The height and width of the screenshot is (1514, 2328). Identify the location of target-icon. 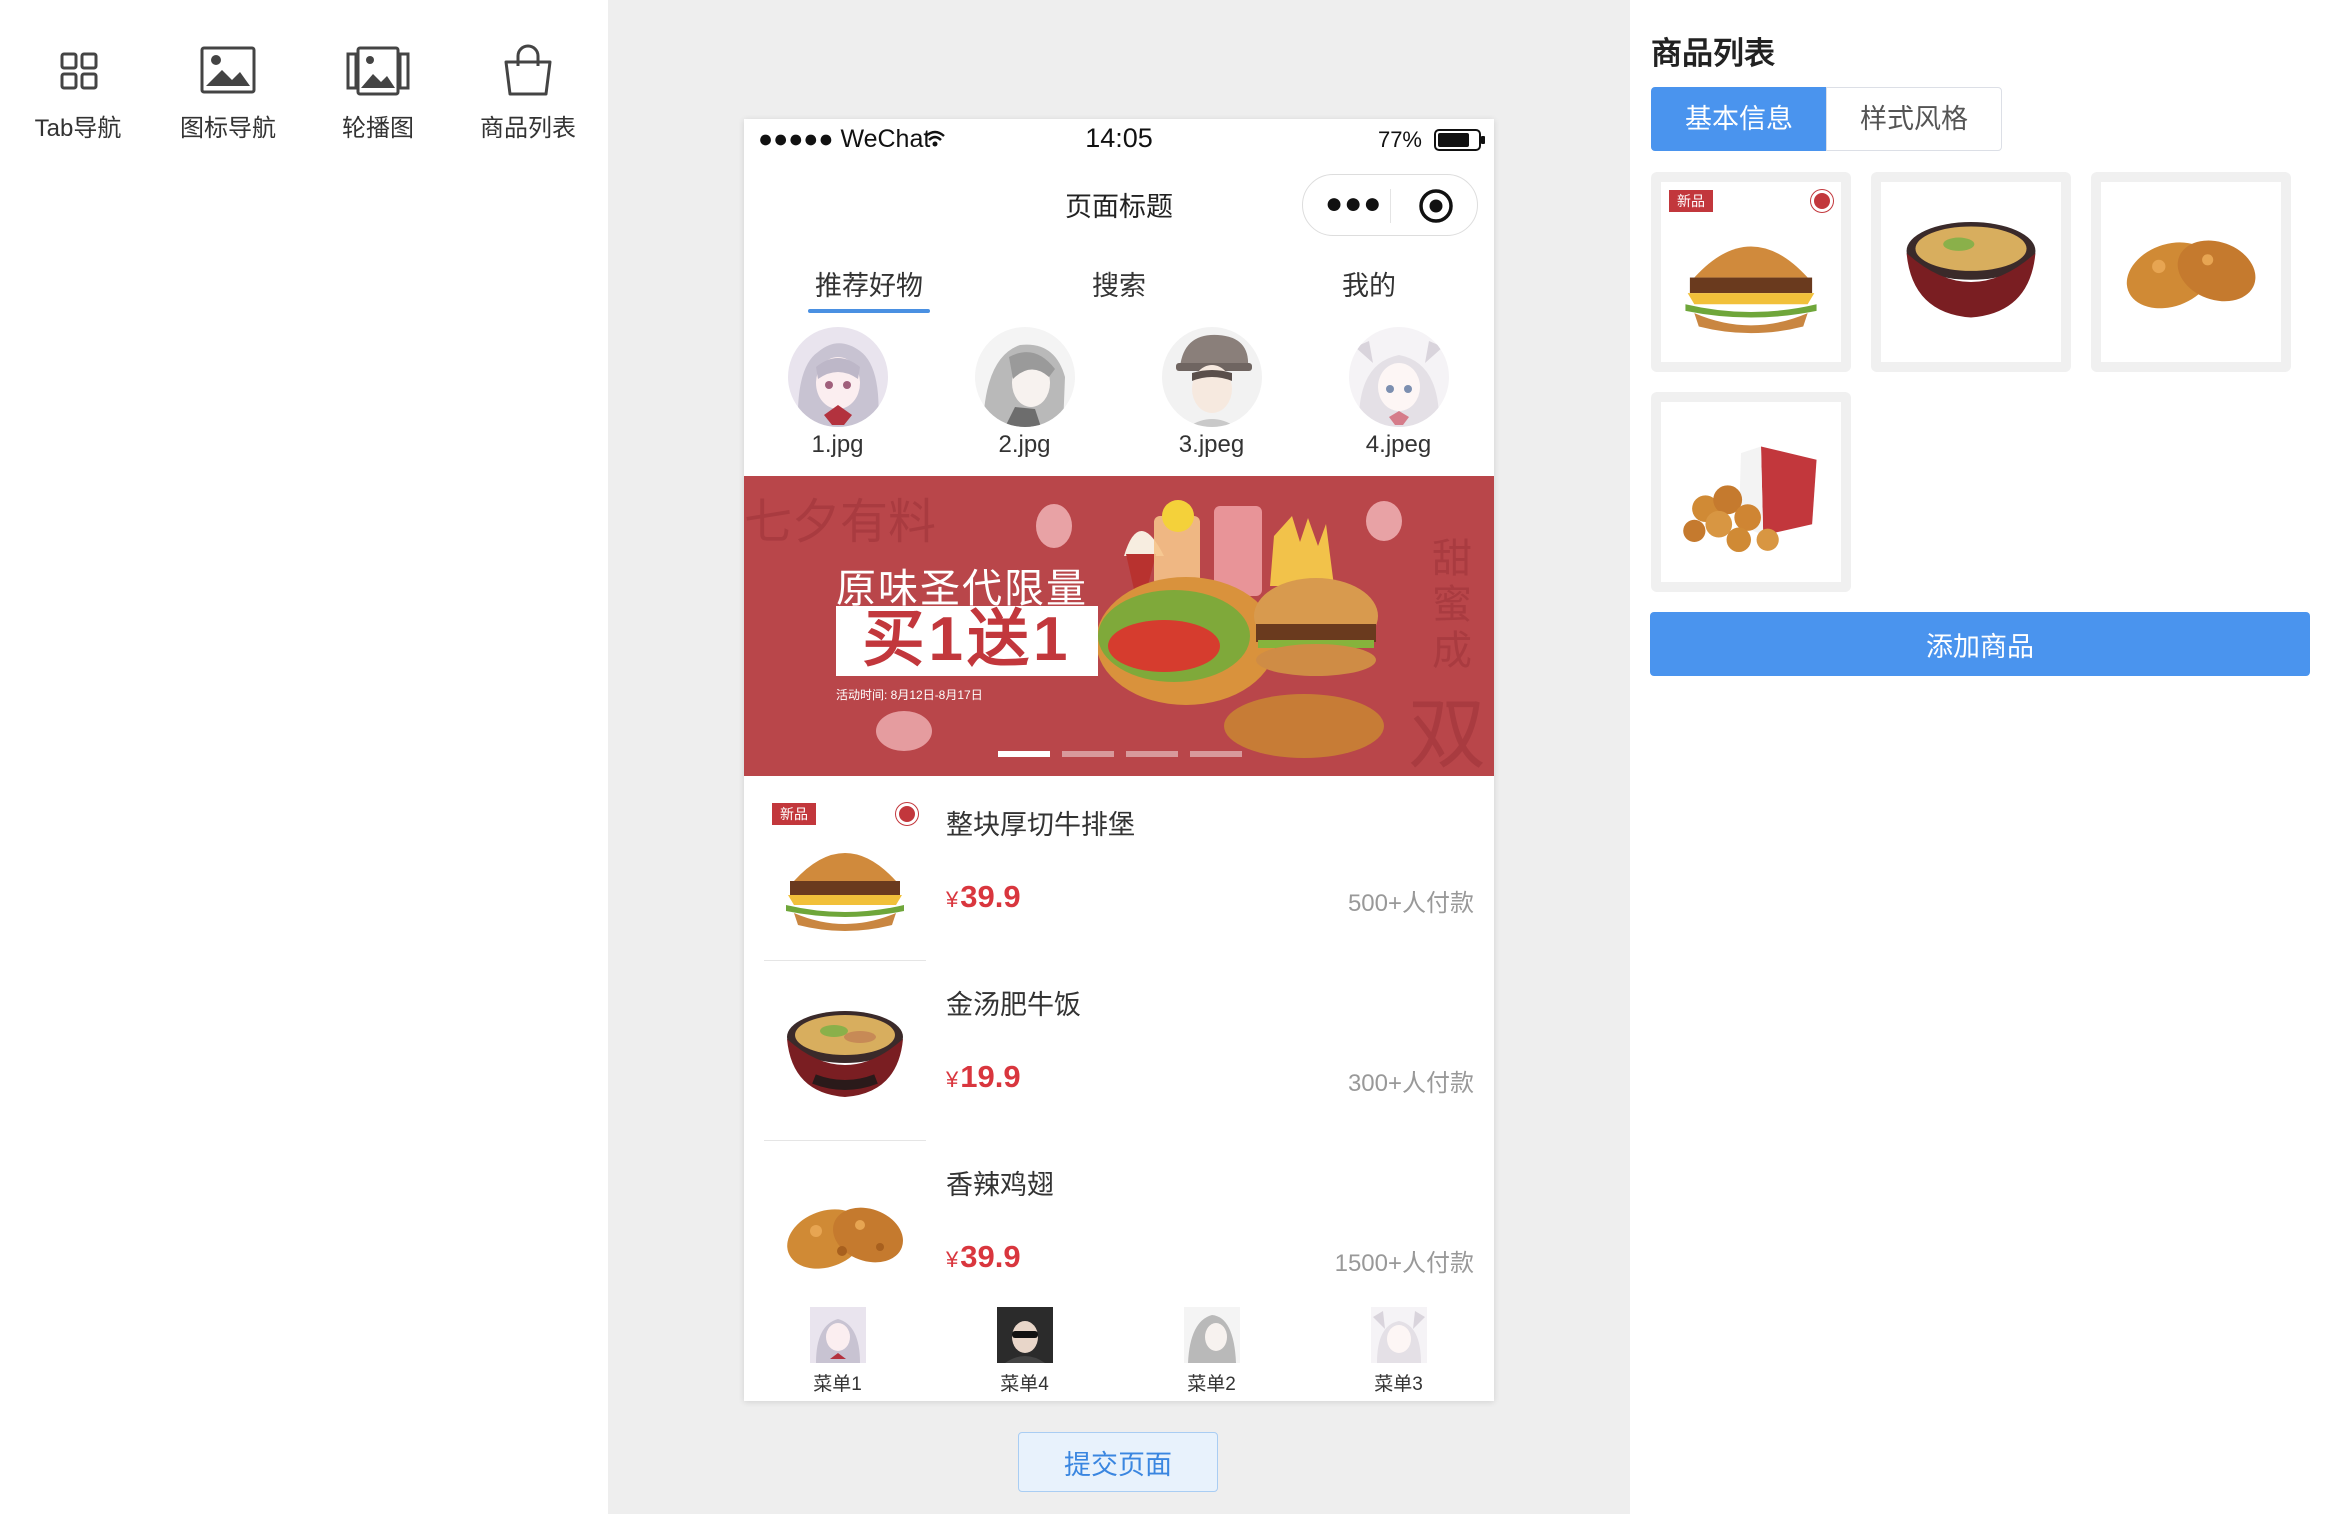
(1436, 206).